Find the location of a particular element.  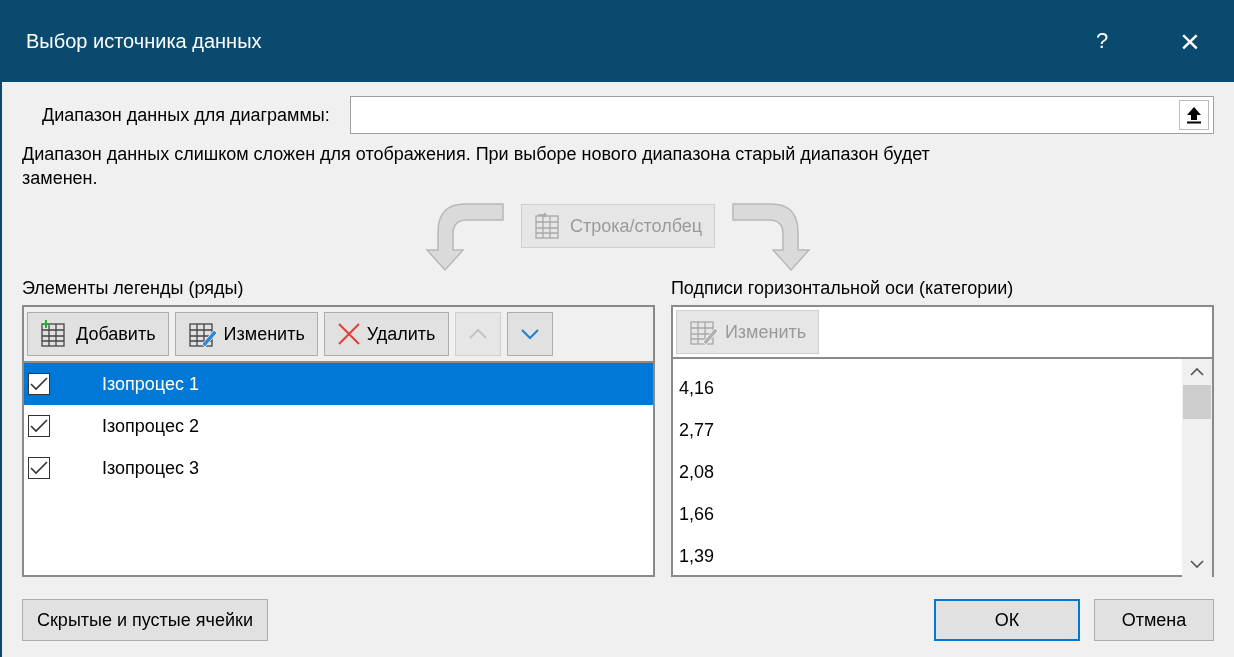

help-button: ? is located at coordinates (1102, 41).